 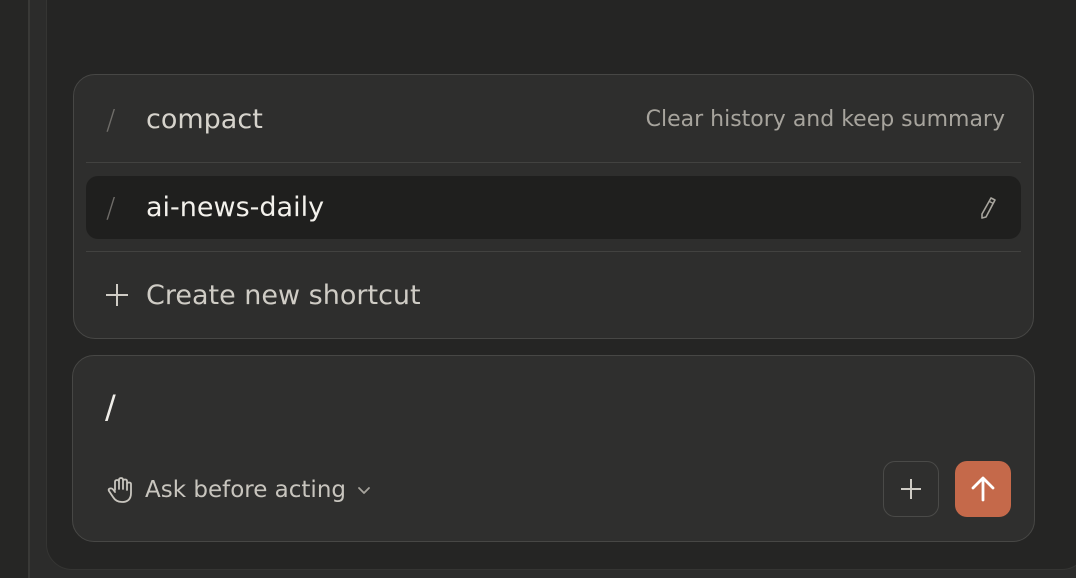 I want to click on message-input: /, so click(x=110, y=407).